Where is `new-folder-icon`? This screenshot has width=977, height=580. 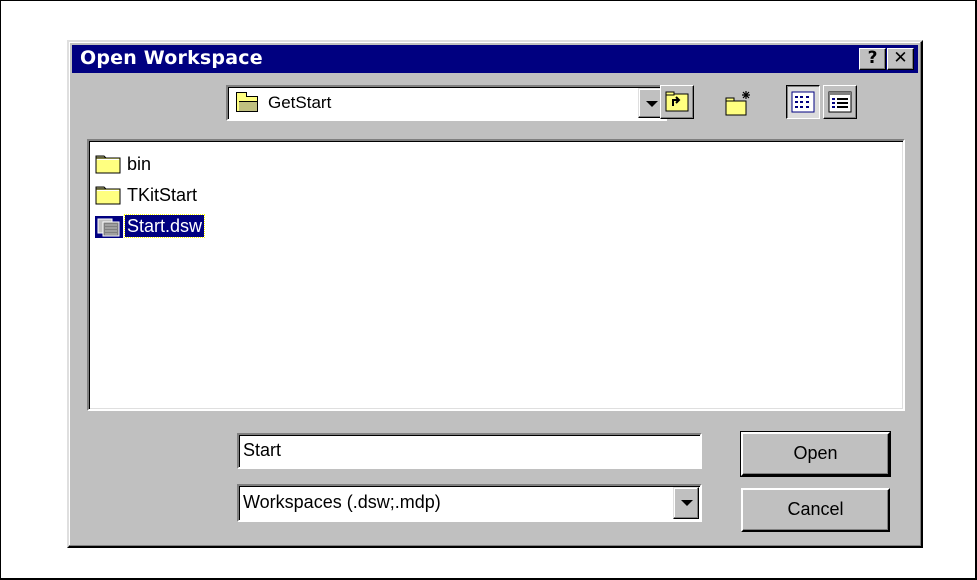 new-folder-icon is located at coordinates (737, 103).